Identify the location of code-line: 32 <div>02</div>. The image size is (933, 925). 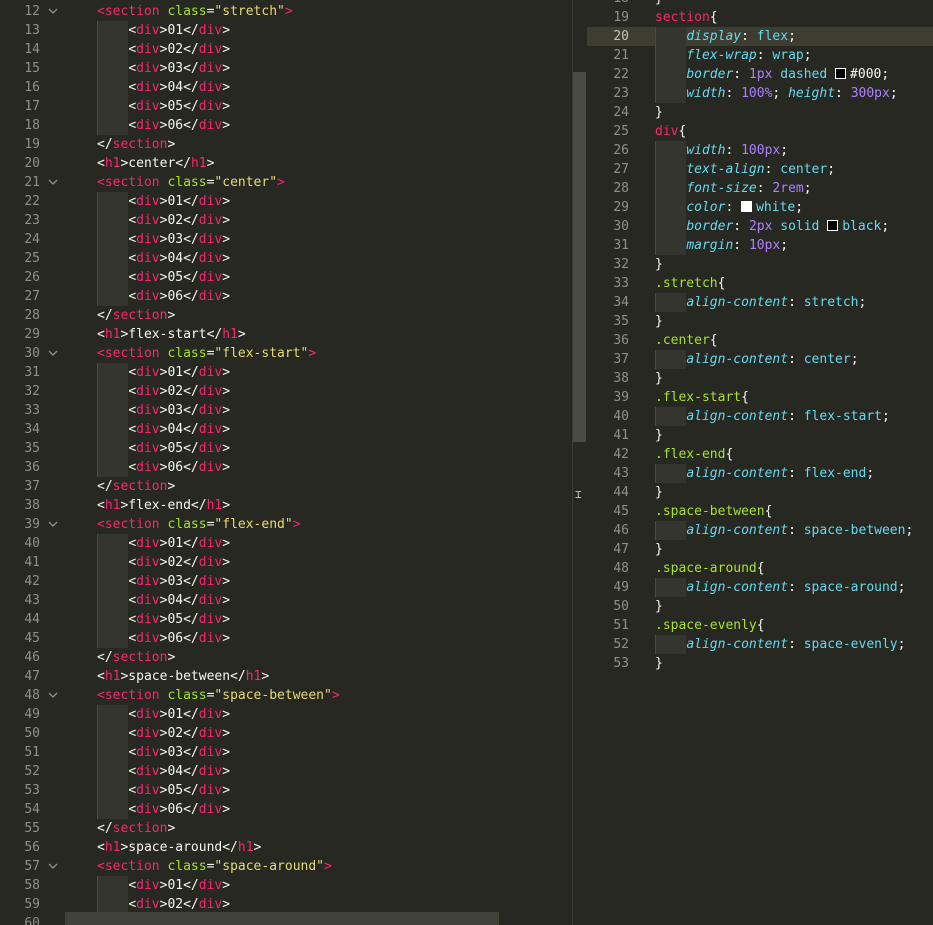
(286, 391).